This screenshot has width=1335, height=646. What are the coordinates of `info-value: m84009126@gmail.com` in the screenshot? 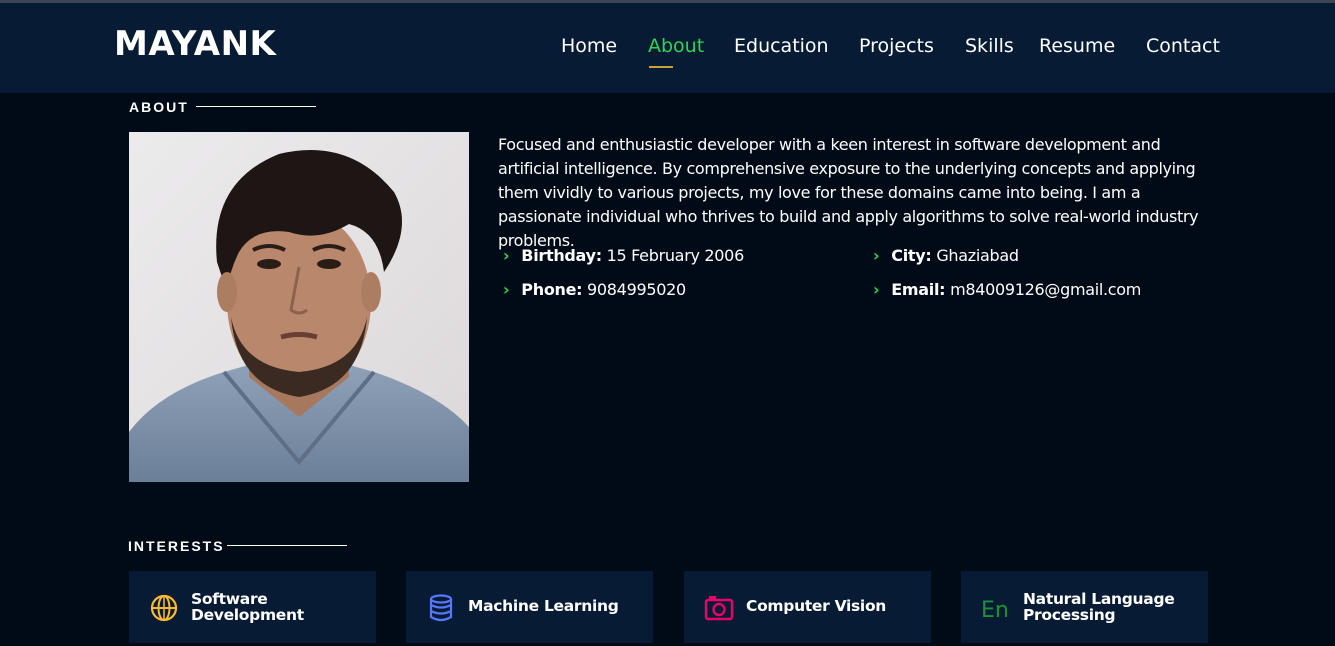 It's located at (1046, 289).